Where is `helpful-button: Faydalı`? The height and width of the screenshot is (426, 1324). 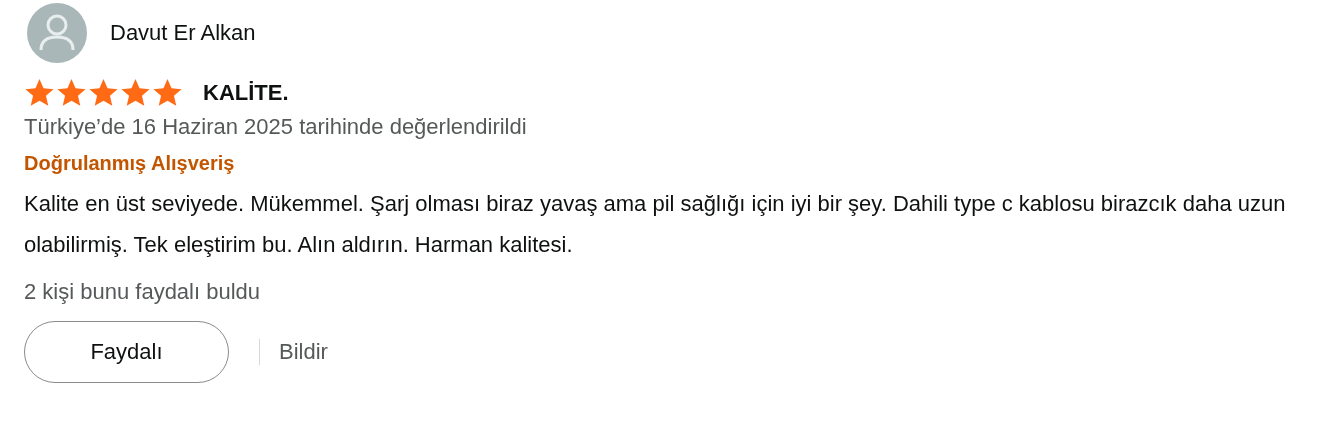
helpful-button: Faydalı is located at coordinates (126, 352).